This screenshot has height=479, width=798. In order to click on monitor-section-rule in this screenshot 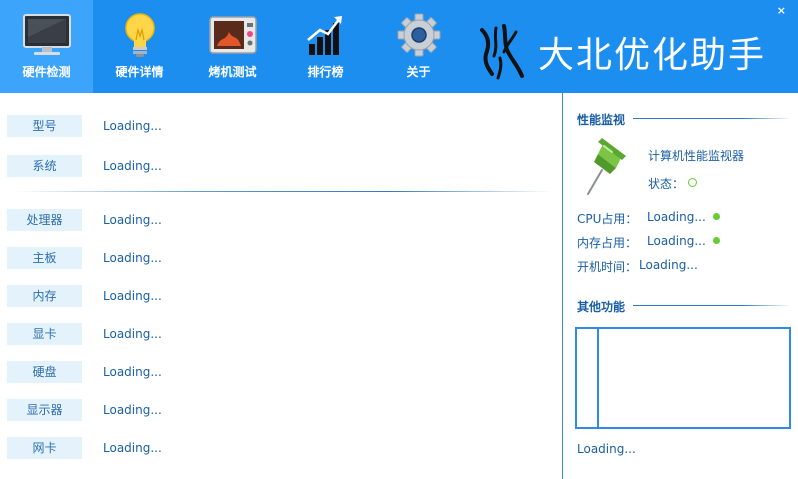, I will do `click(712, 118)`.